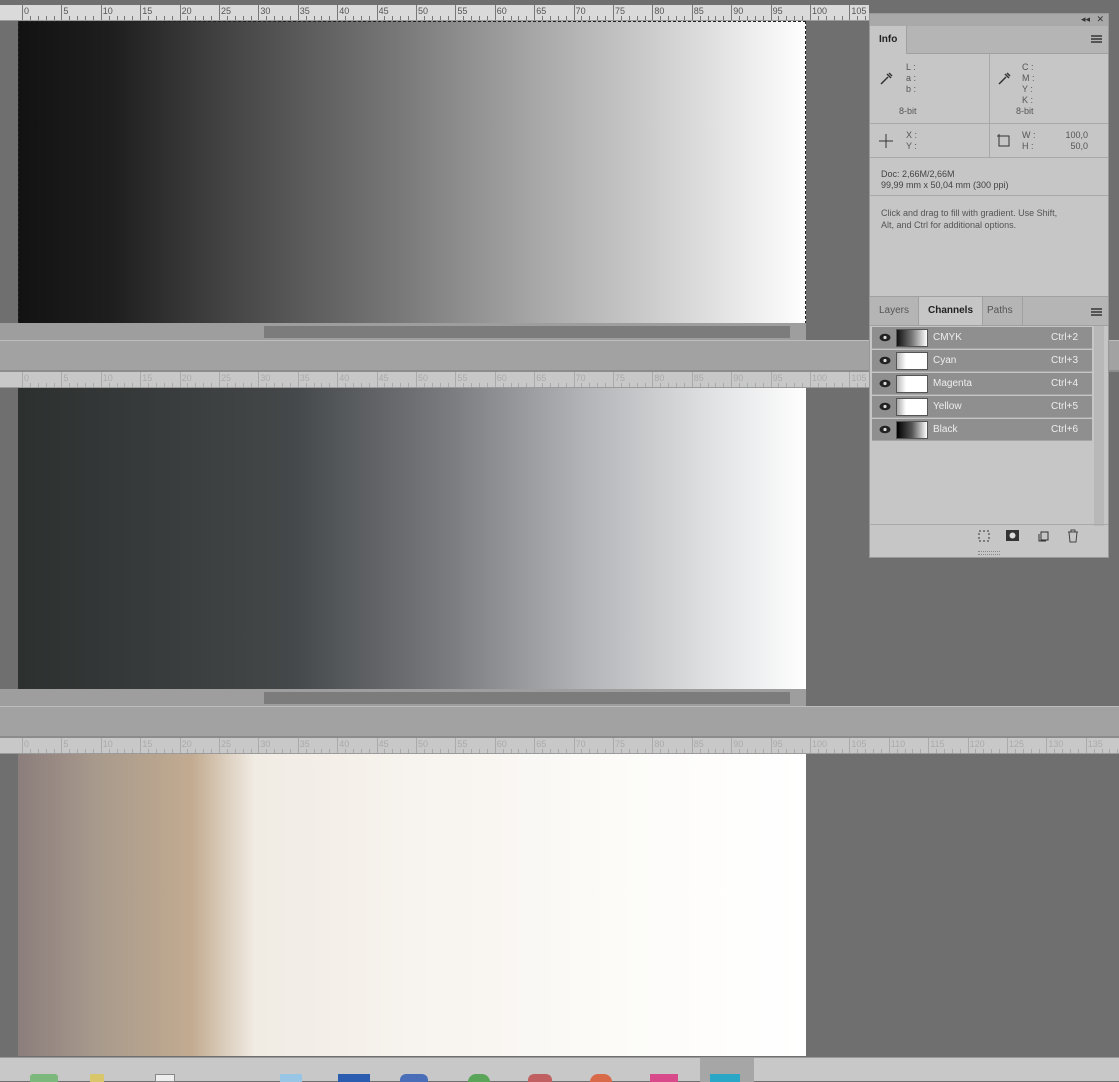  Describe the element at coordinates (186, 11) in the screenshot. I see `ruler-label: 20` at that location.